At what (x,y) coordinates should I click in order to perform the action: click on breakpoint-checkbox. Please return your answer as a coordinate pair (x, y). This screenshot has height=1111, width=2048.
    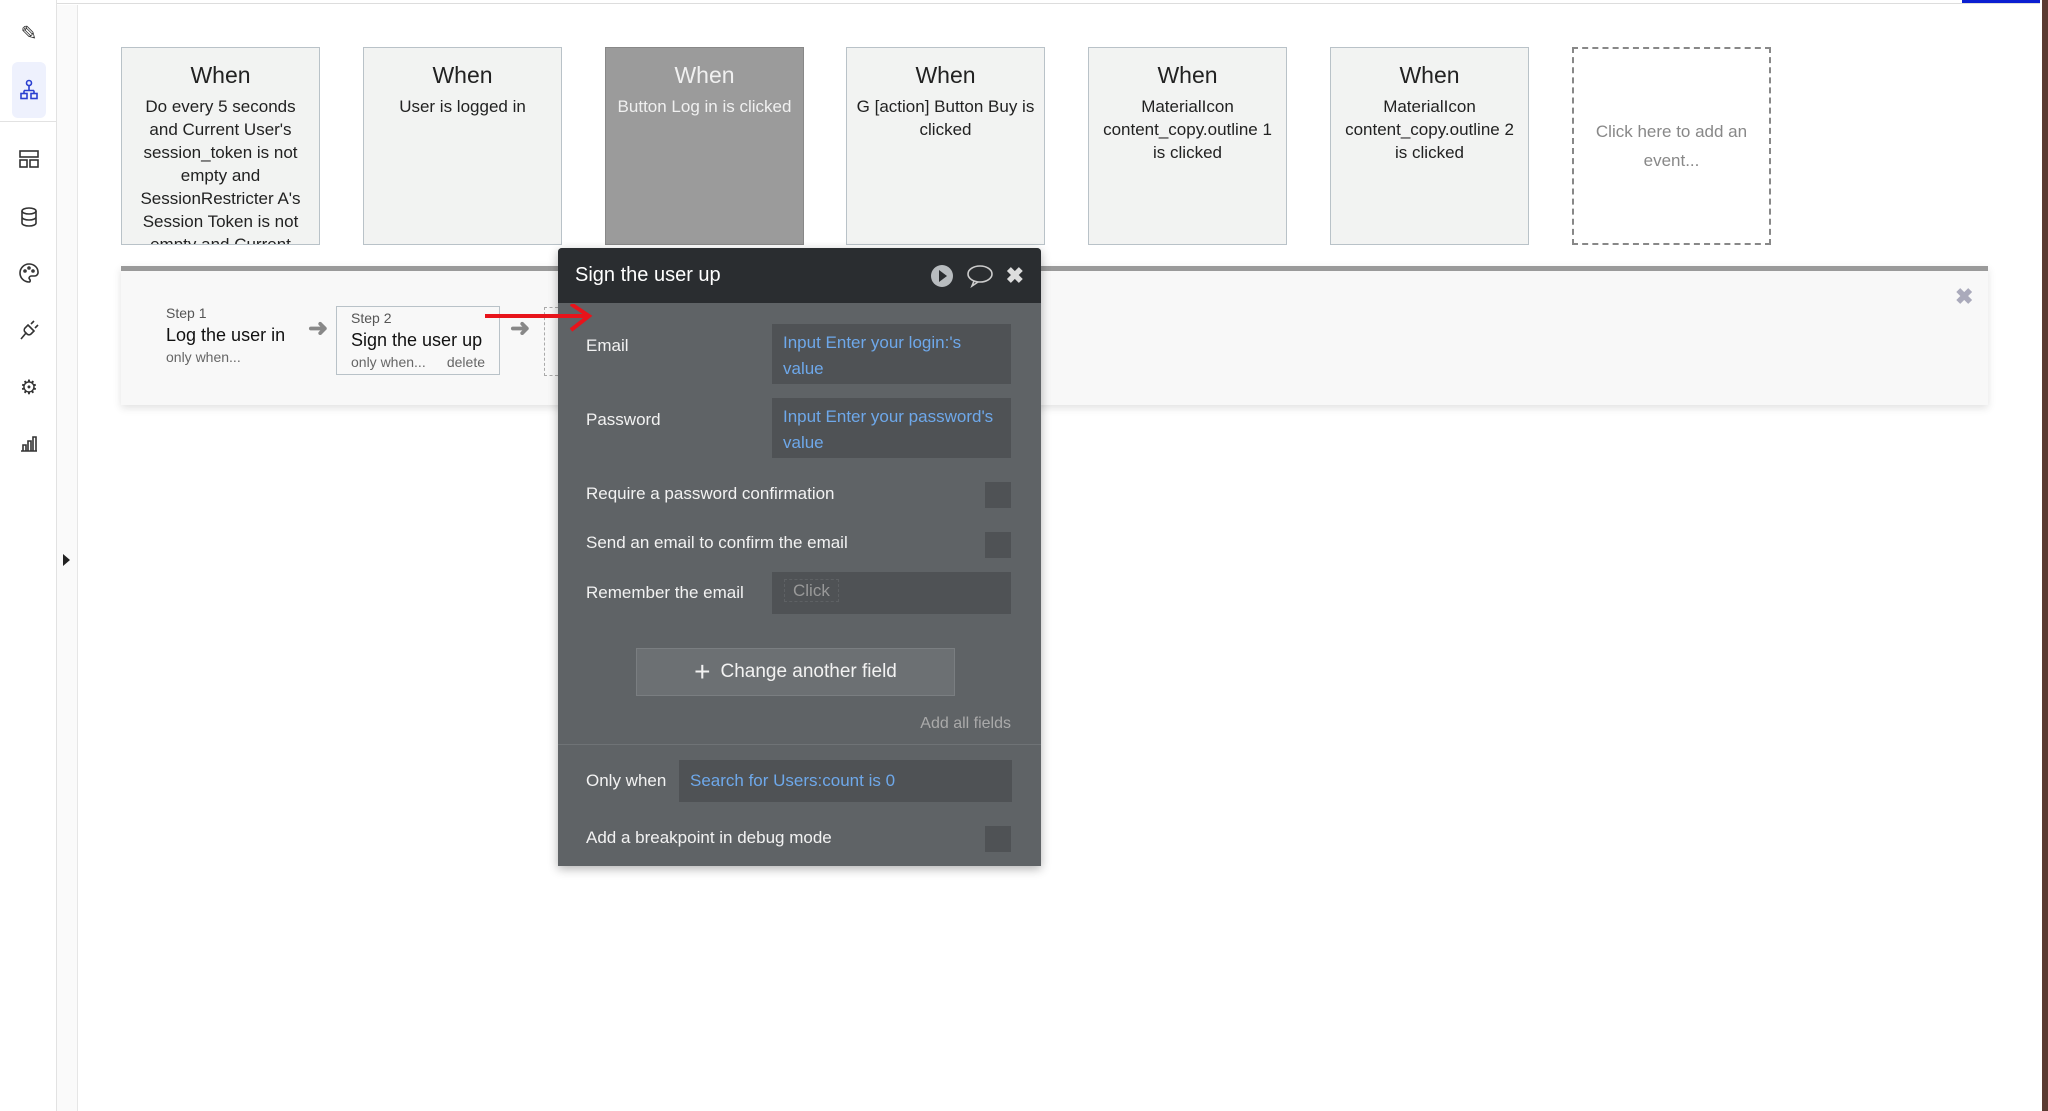
    Looking at the image, I should click on (998, 839).